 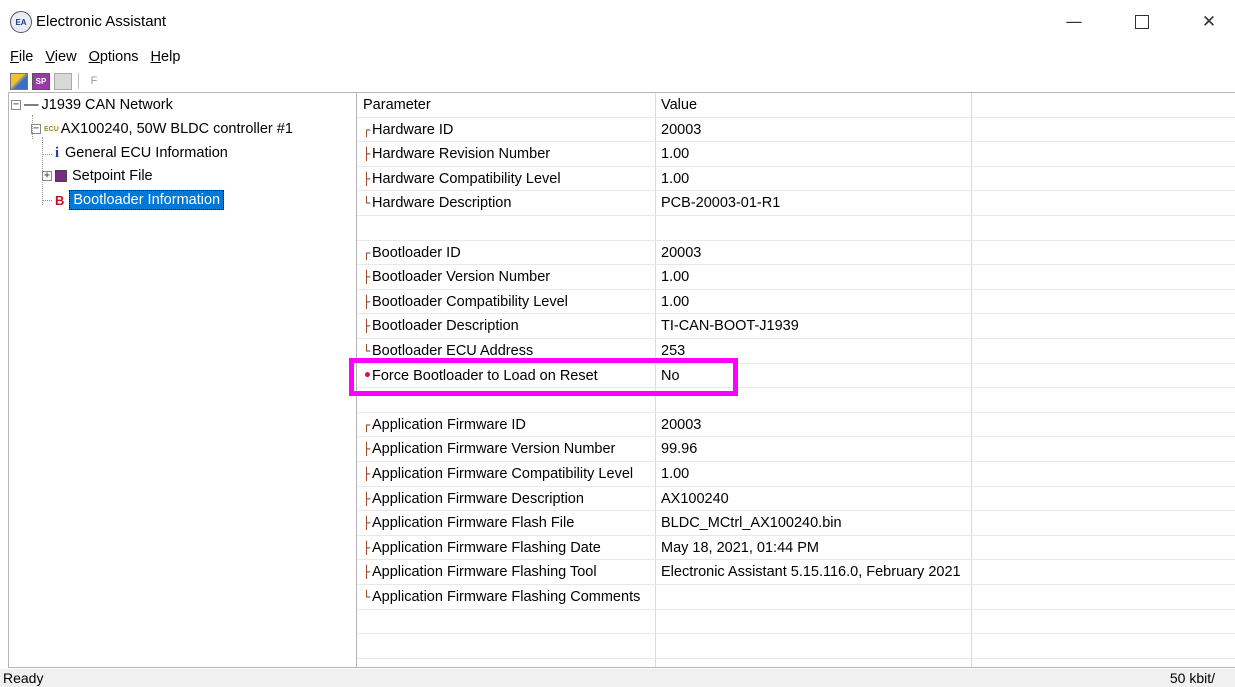 I want to click on column-header-value: Value, so click(x=679, y=105).